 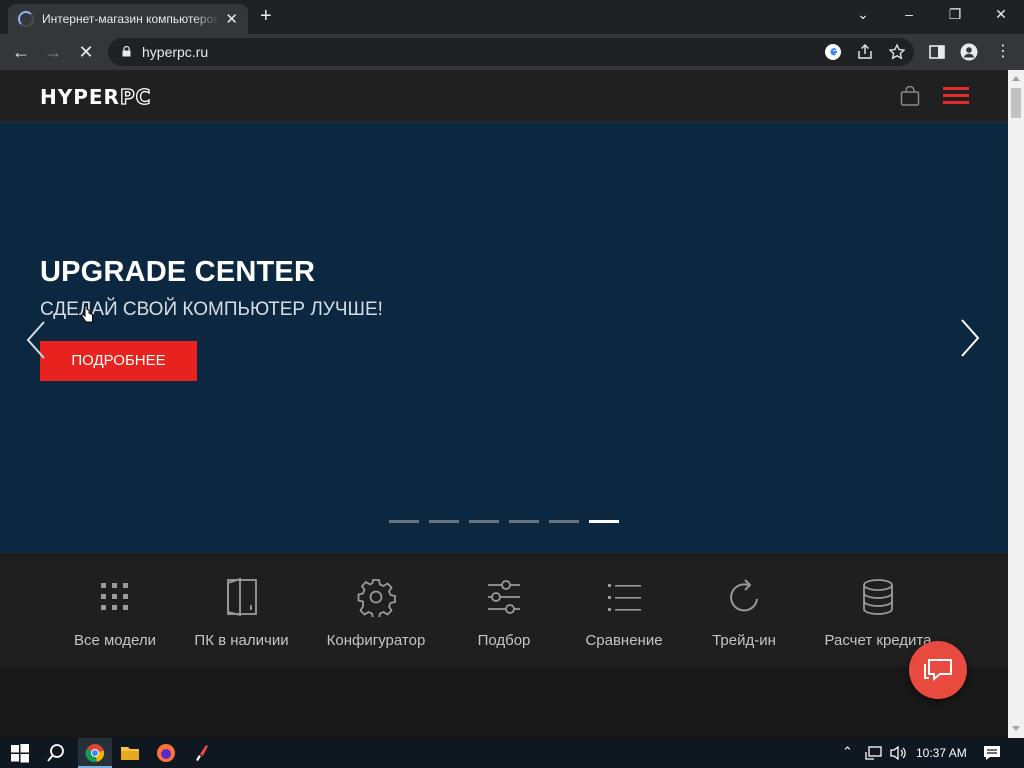 I want to click on category-credit: Расчет кредита, so click(x=878, y=613).